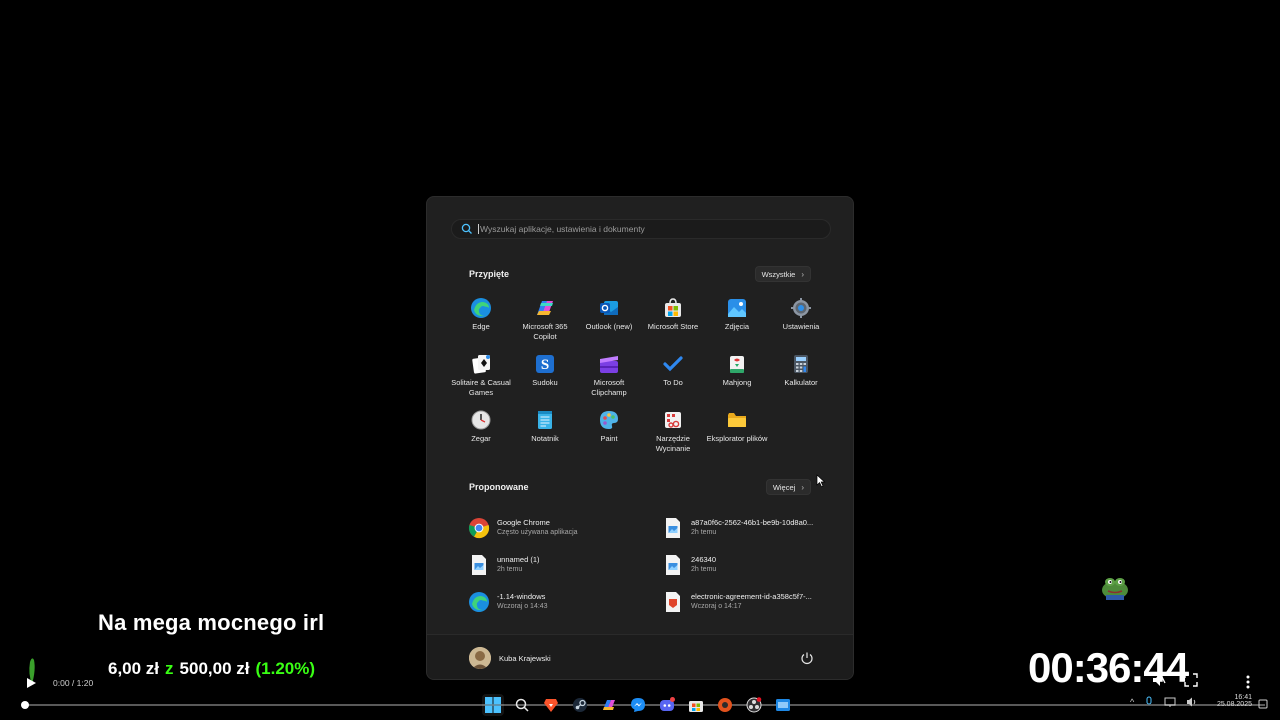 This screenshot has height=720, width=1280. I want to click on clock-time: 16:41, so click(1243, 697).